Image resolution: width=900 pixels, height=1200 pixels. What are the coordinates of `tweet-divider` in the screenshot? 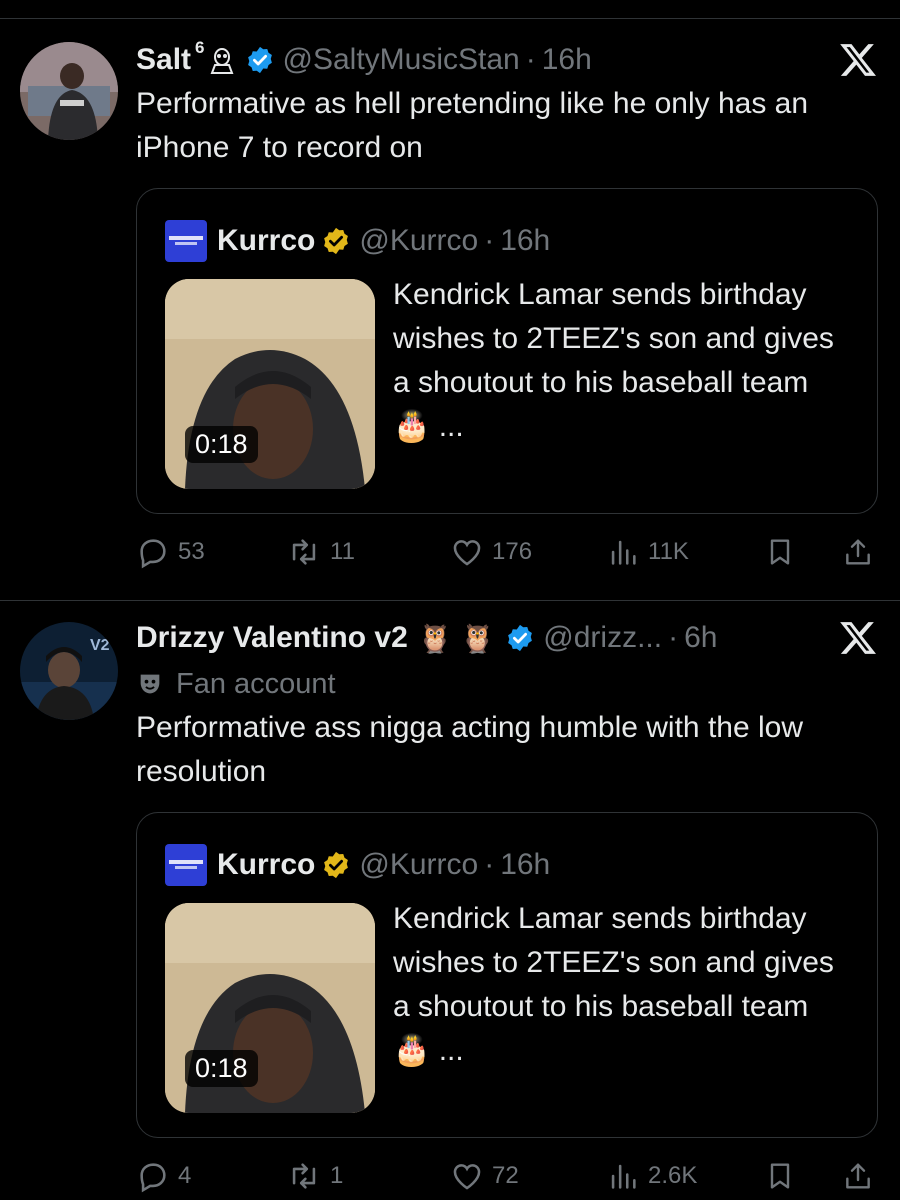 It's located at (450, 600).